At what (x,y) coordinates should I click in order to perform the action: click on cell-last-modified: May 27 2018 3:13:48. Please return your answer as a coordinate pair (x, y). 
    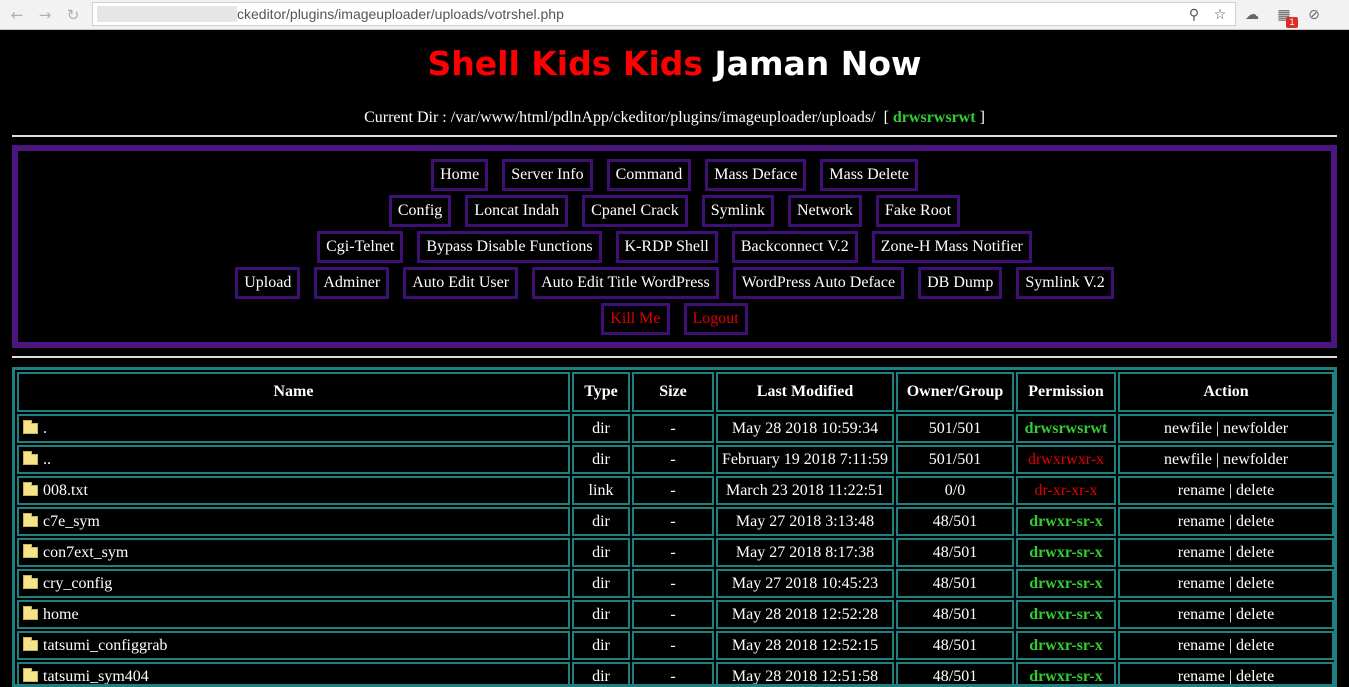
    Looking at the image, I should click on (805, 521).